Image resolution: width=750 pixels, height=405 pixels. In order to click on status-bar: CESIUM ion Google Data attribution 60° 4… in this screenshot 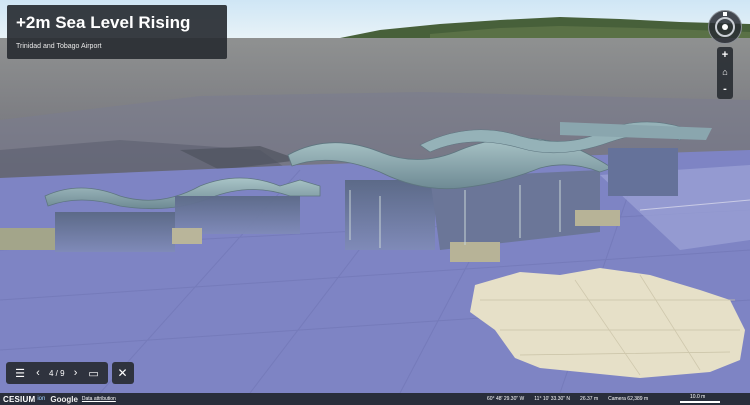, I will do `click(375, 399)`.